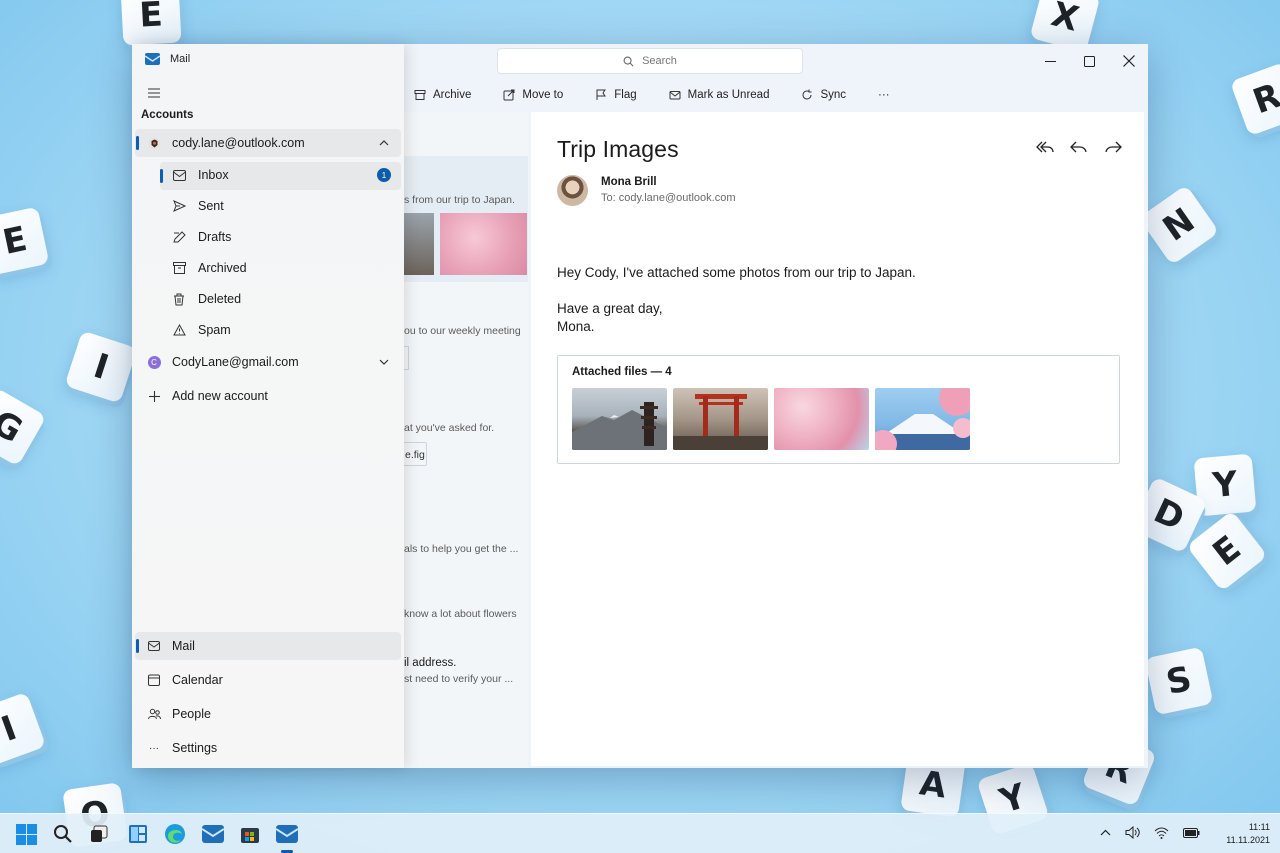 Image resolution: width=1280 pixels, height=853 pixels. I want to click on volume-icon, so click(1132, 832).